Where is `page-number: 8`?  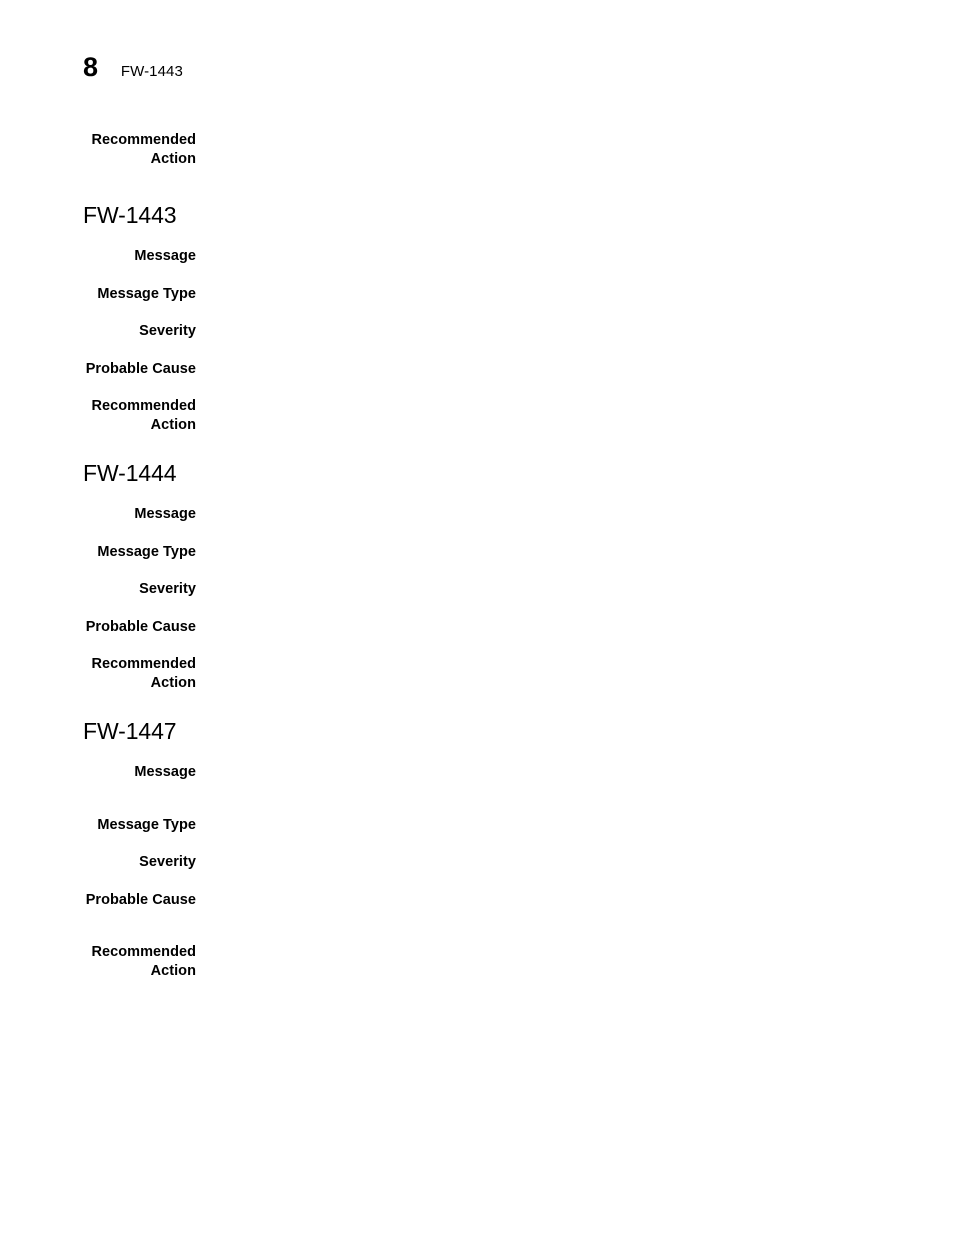 page-number: 8 is located at coordinates (90, 67).